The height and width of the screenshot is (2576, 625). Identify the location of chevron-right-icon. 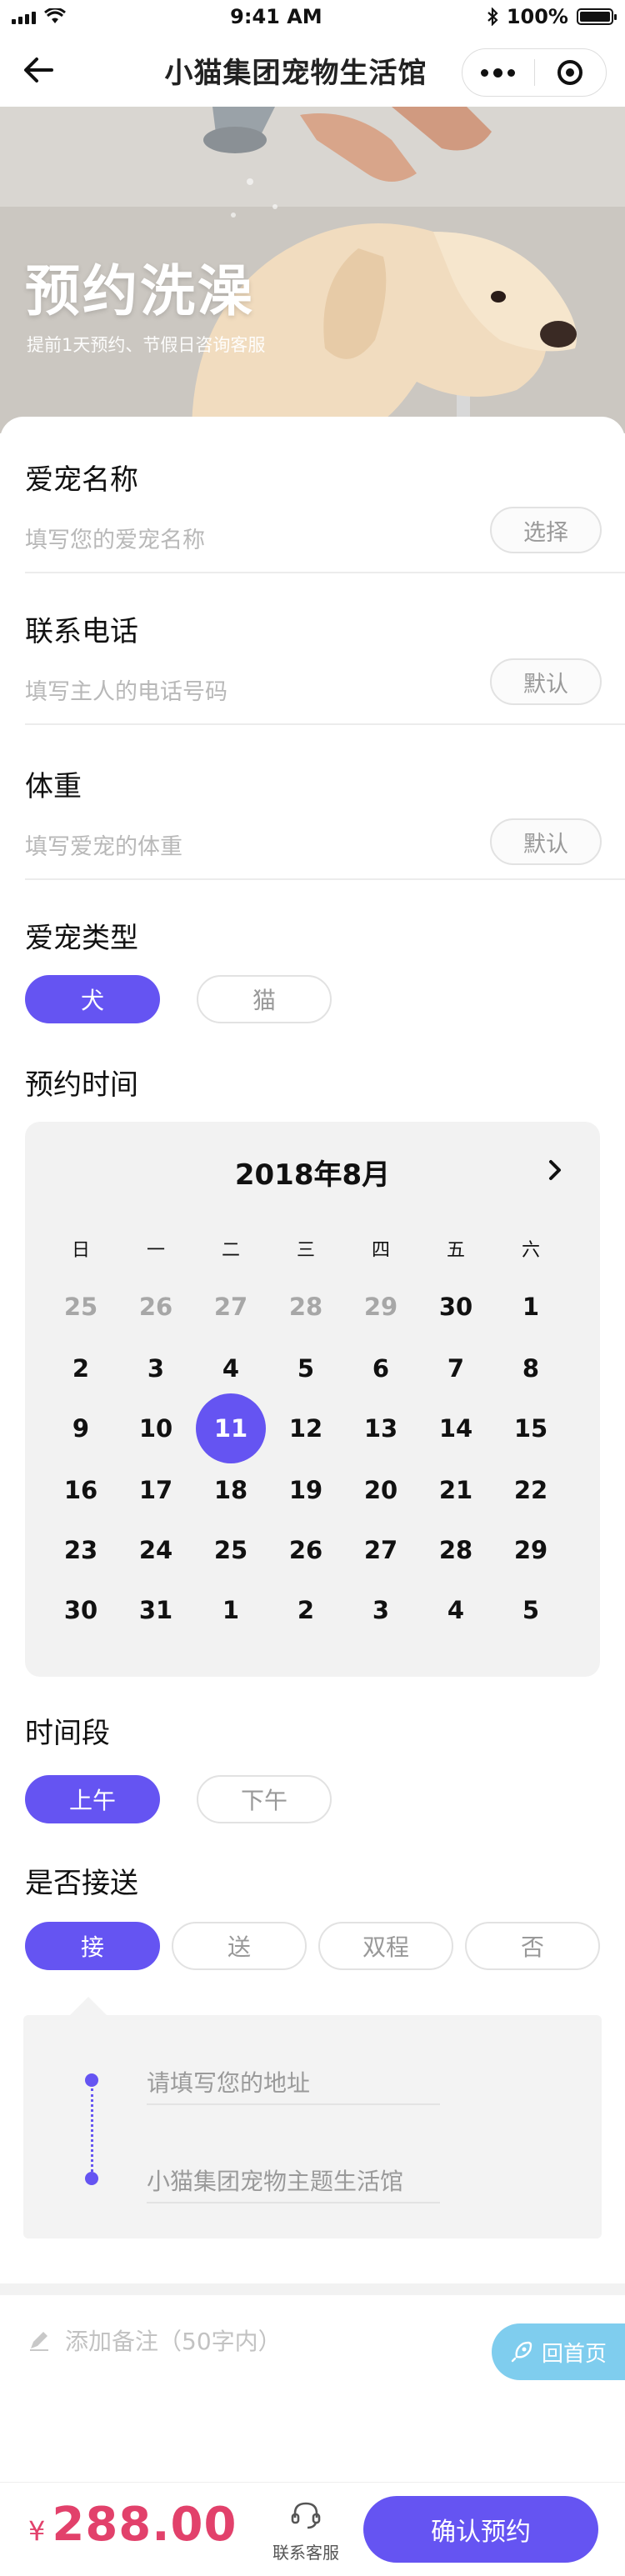
(555, 1170).